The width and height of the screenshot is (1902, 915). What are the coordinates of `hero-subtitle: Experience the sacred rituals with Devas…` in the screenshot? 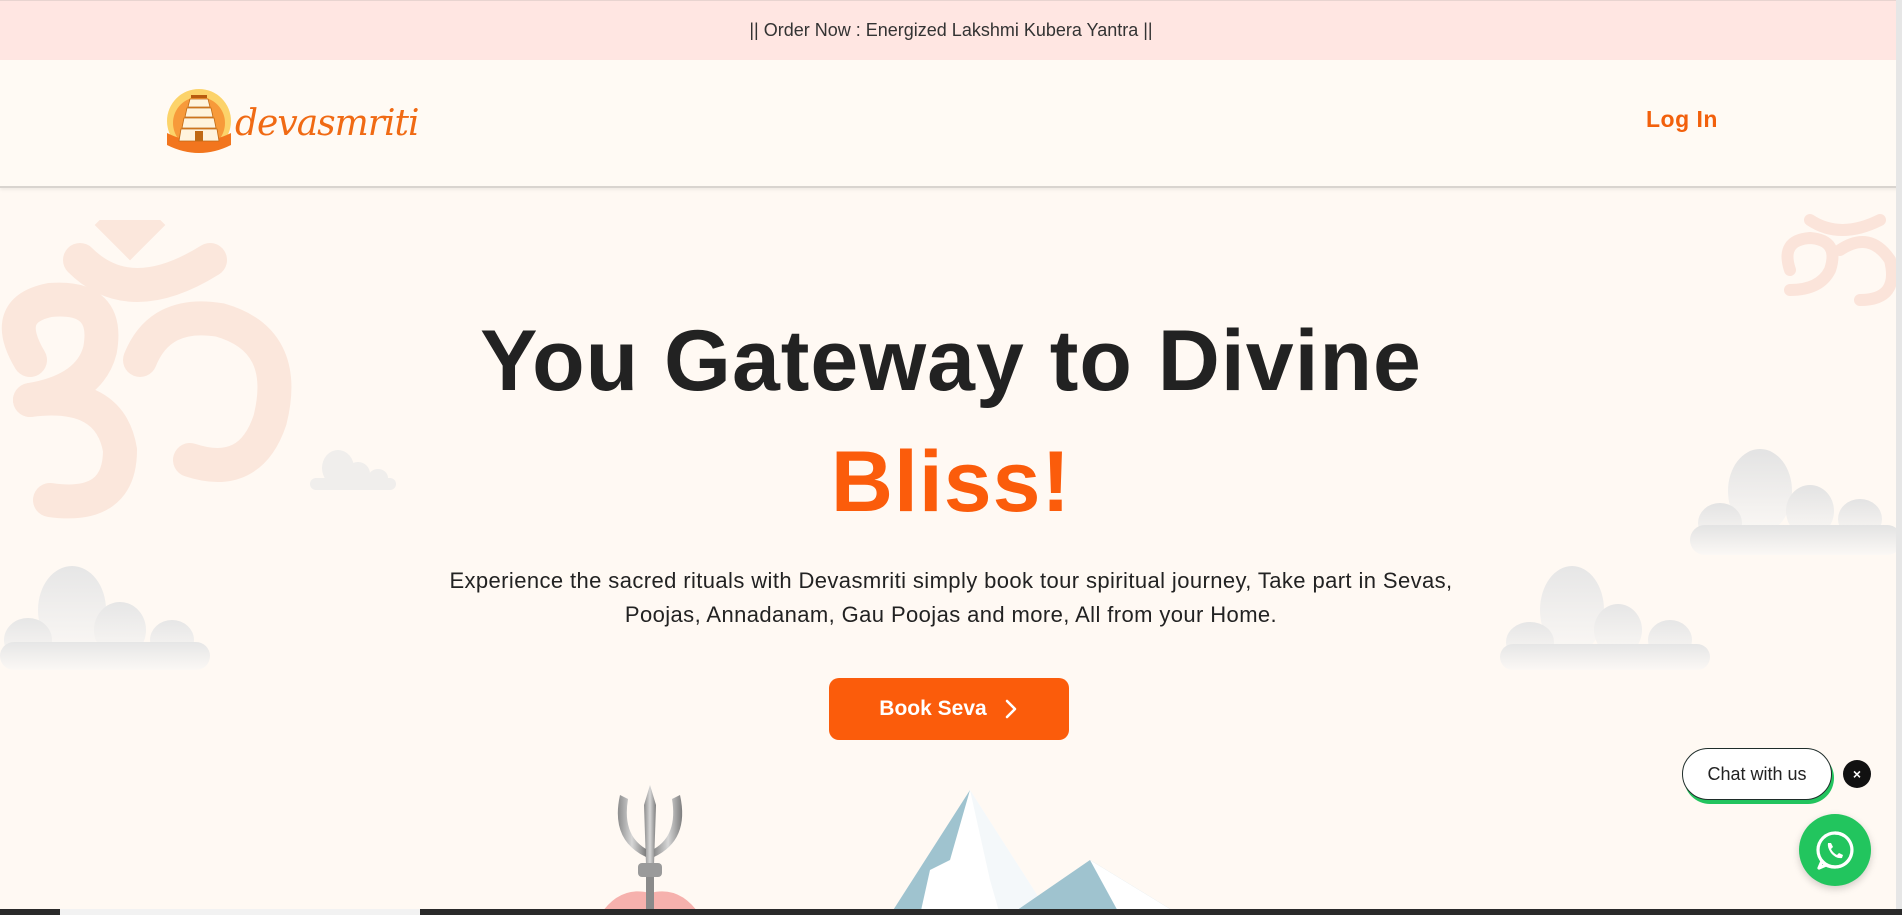 It's located at (951, 597).